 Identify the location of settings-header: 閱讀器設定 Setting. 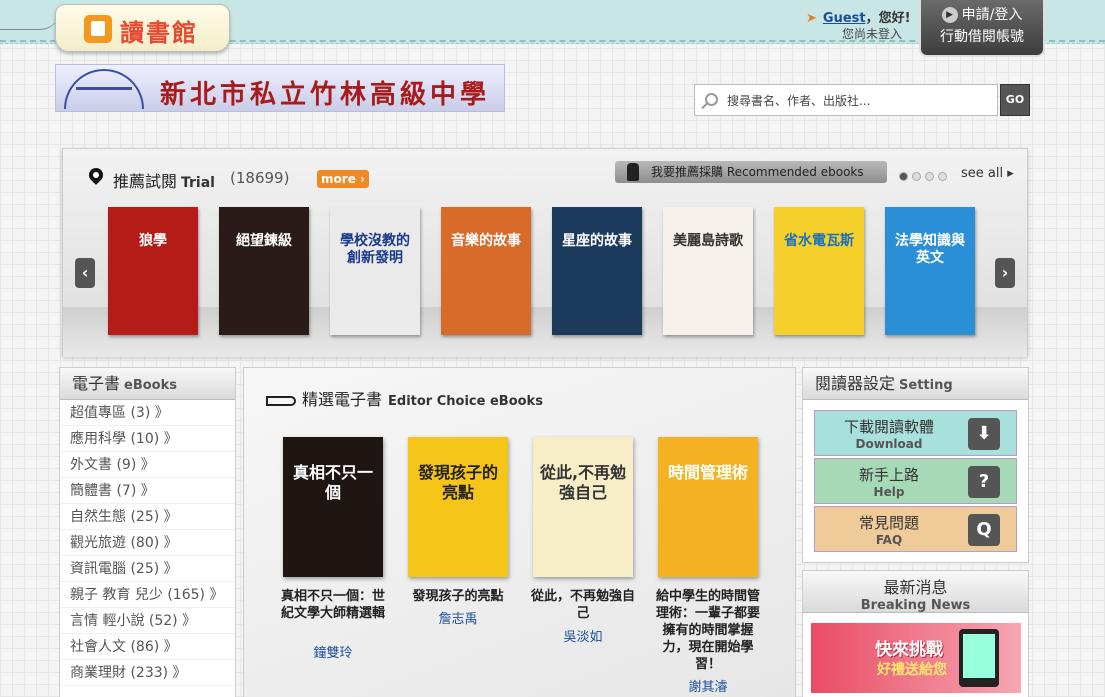
(915, 384).